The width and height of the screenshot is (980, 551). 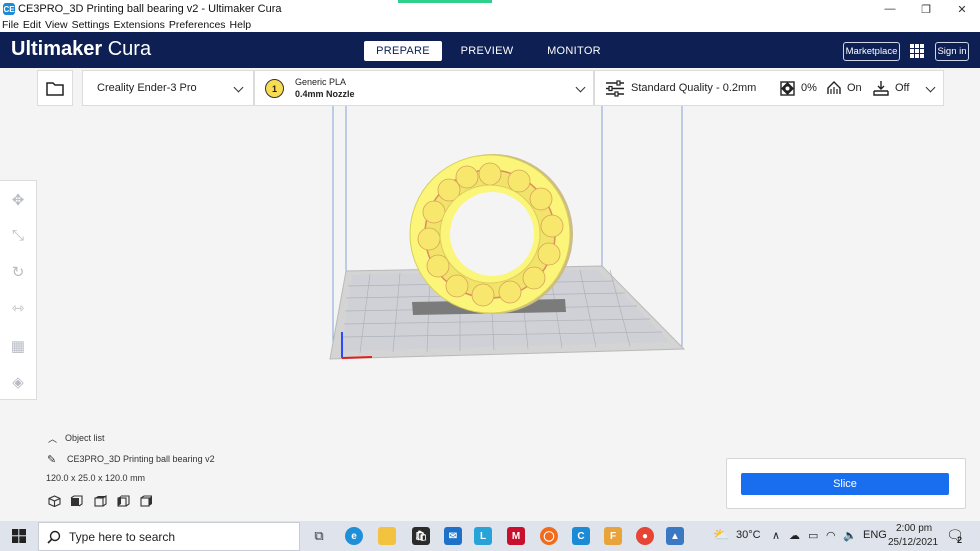 What do you see at coordinates (549, 536) in the screenshot?
I see `orange-app-icon: ◯` at bounding box center [549, 536].